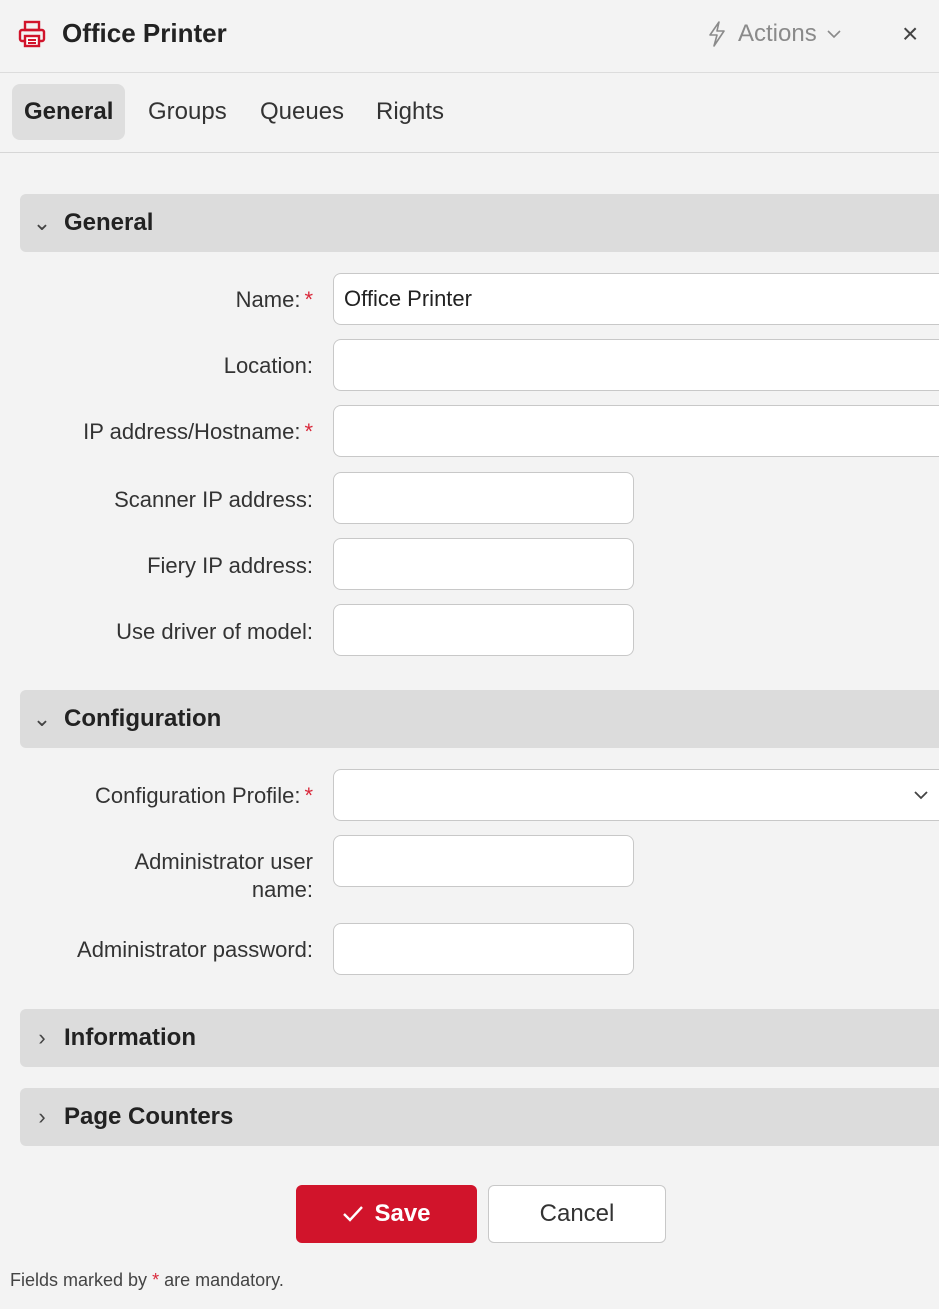 The width and height of the screenshot is (939, 1309). What do you see at coordinates (636, 365) in the screenshot?
I see `location-field` at bounding box center [636, 365].